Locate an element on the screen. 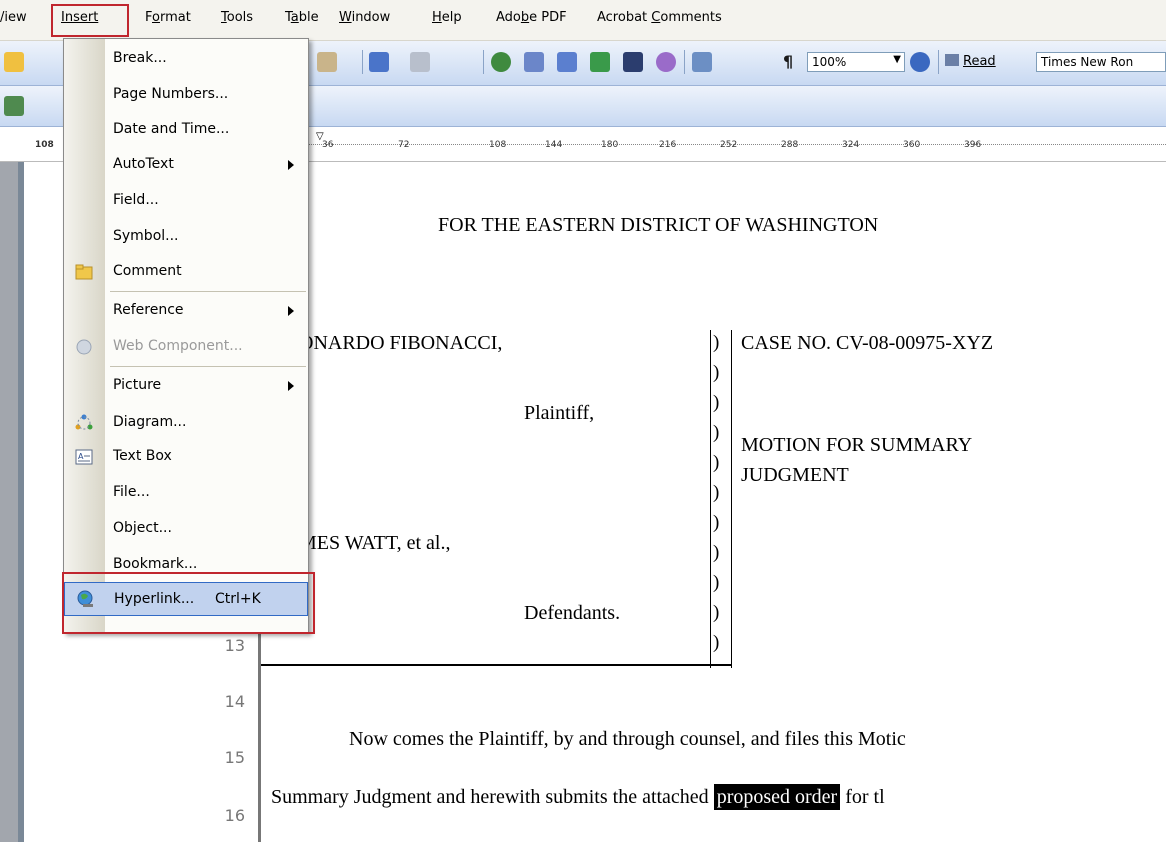  line-number: 15 is located at coordinates (234, 757).